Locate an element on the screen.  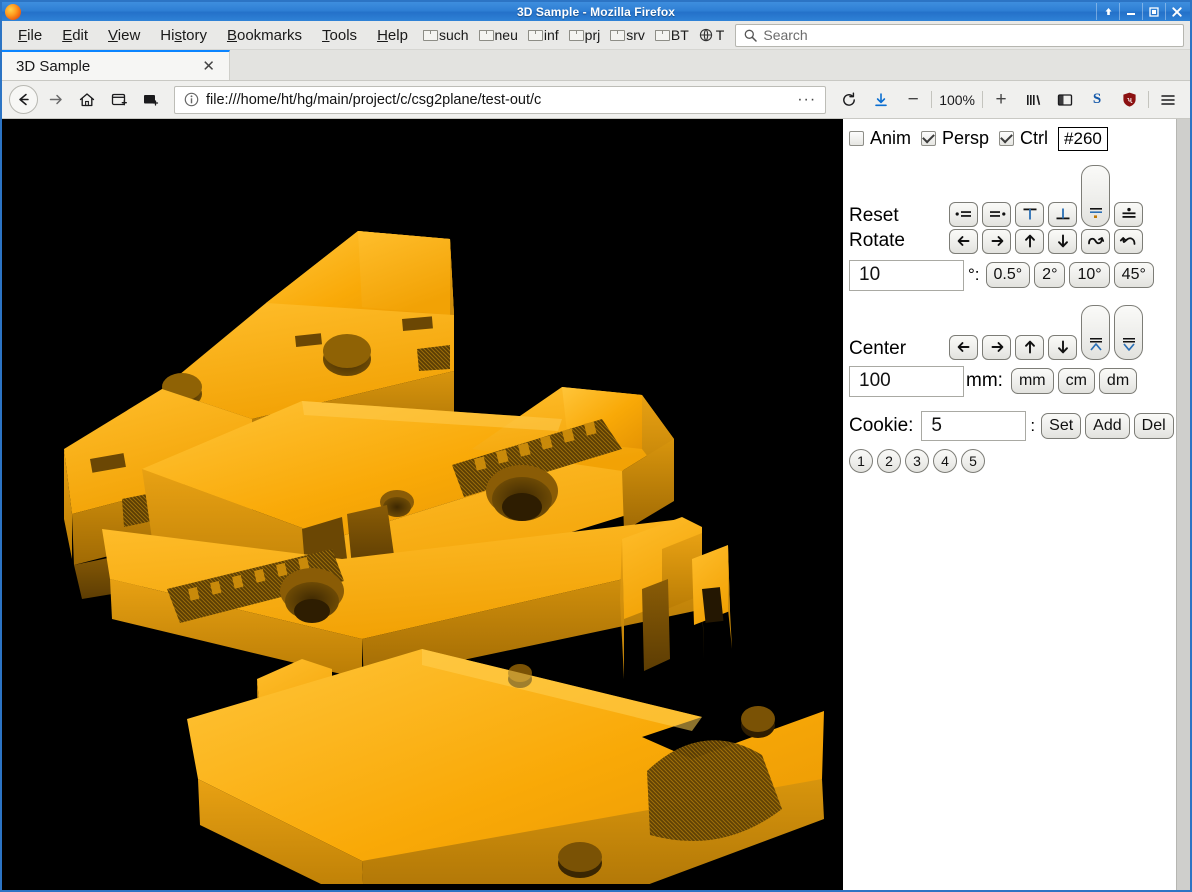
reset-right-icon is located at coordinates (996, 214).